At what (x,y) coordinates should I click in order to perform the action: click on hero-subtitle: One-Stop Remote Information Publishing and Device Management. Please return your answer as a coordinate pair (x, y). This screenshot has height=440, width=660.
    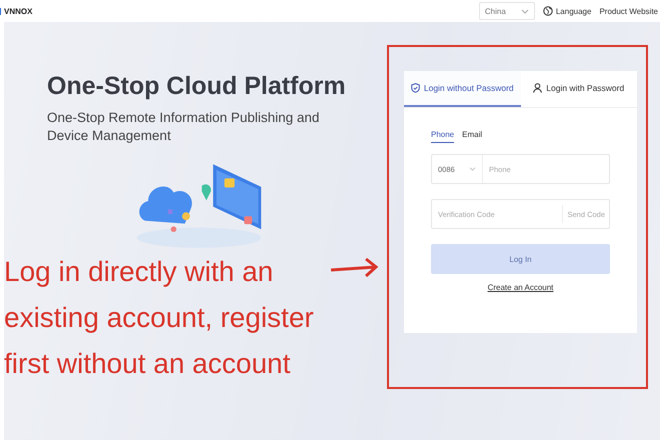
    Looking at the image, I should click on (183, 127).